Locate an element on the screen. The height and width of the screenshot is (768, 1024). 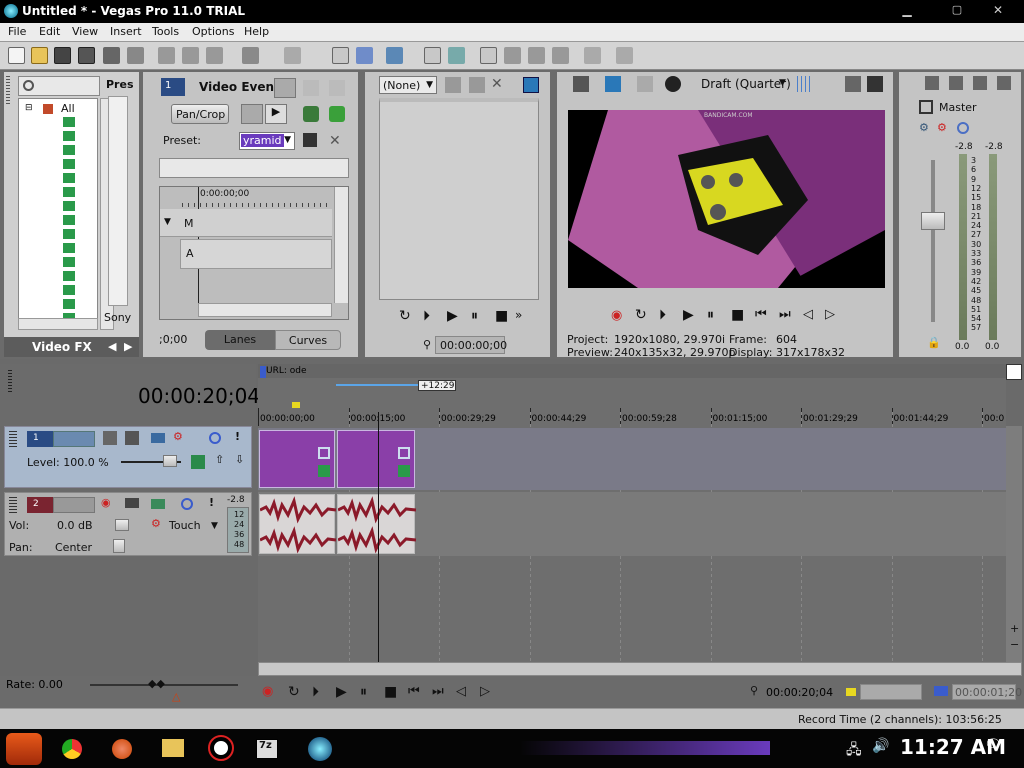
go-to-end-icon: ⏭ is located at coordinates (785, 314).